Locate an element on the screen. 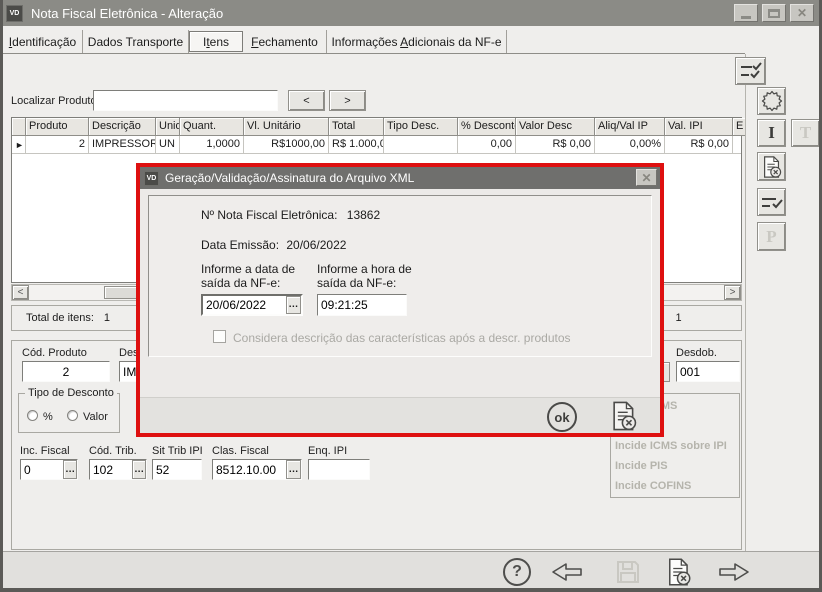 The height and width of the screenshot is (592, 822). exit-time-input is located at coordinates (362, 305).